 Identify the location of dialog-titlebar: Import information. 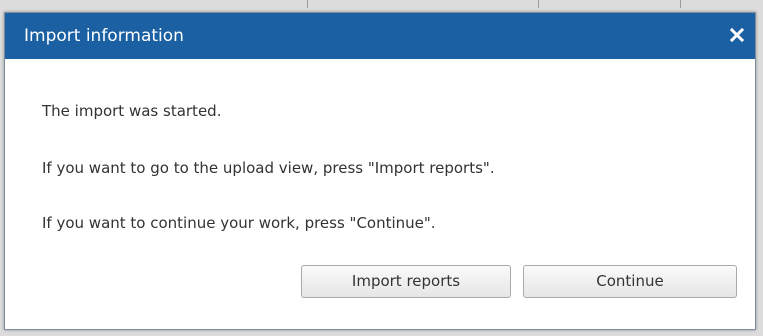
(380, 36).